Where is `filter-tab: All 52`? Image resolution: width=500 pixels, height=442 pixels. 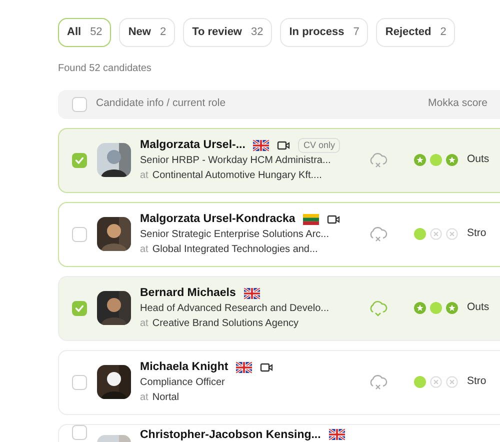 filter-tab: All 52 is located at coordinates (85, 32).